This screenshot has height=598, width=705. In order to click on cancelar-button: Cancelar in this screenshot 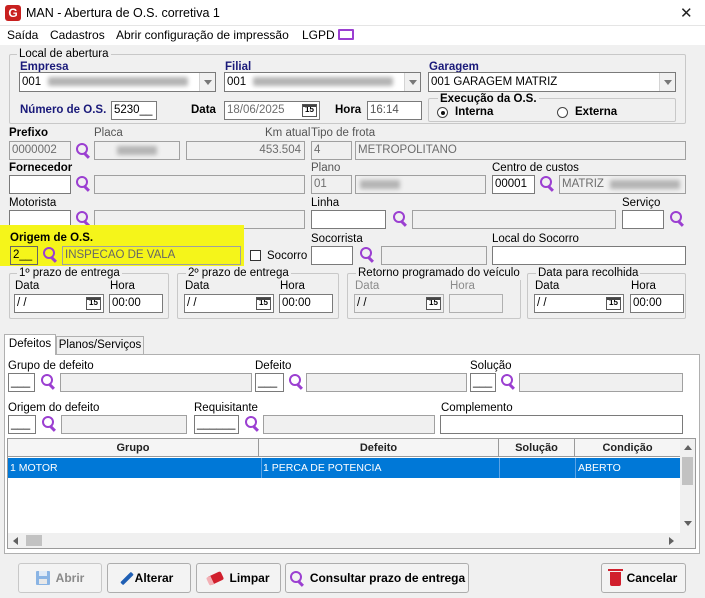, I will do `click(643, 578)`.